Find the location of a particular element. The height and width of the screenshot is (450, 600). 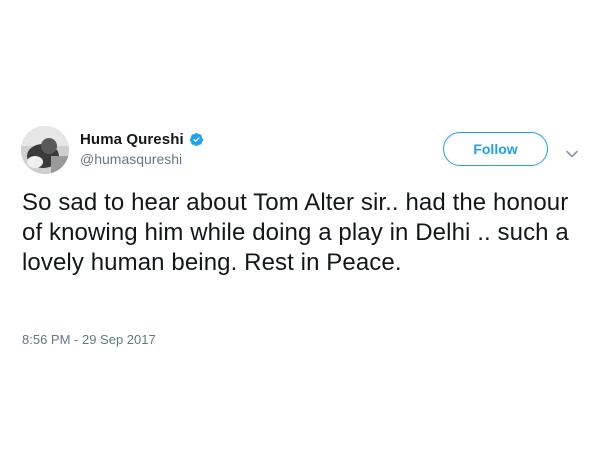

profile-photo-icon is located at coordinates (45, 150).